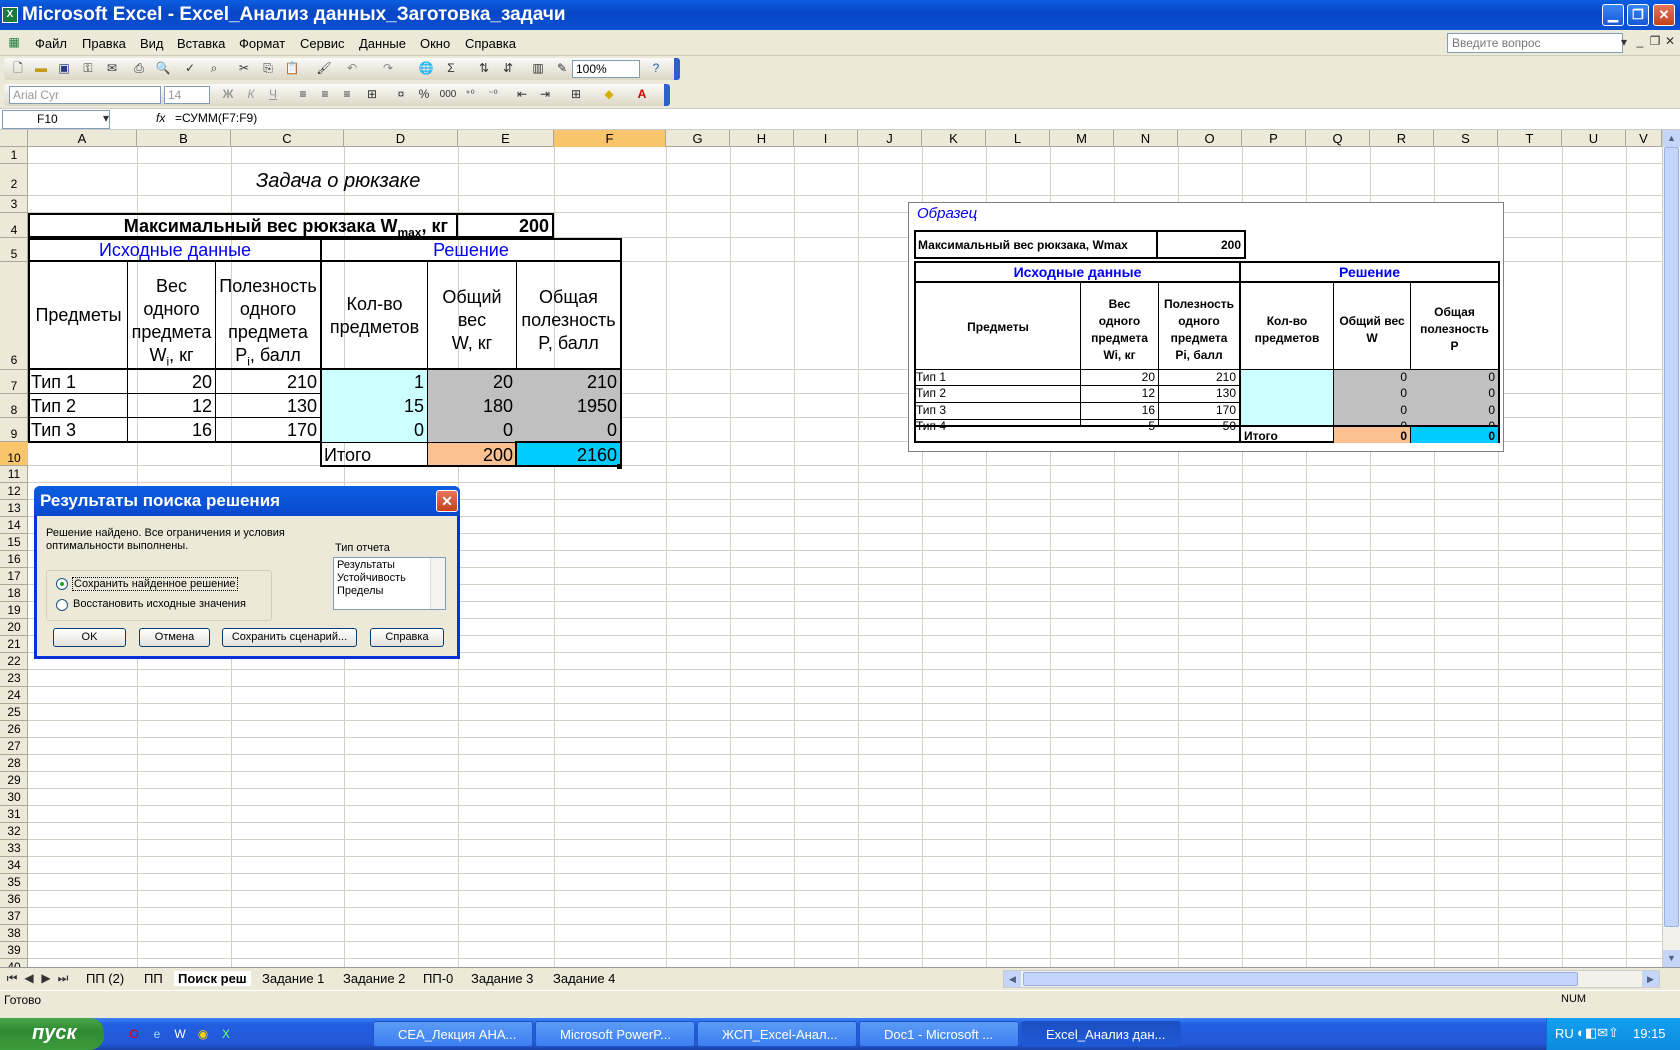 The width and height of the screenshot is (1680, 1050). I want to click on col-header-d: D, so click(401, 138).